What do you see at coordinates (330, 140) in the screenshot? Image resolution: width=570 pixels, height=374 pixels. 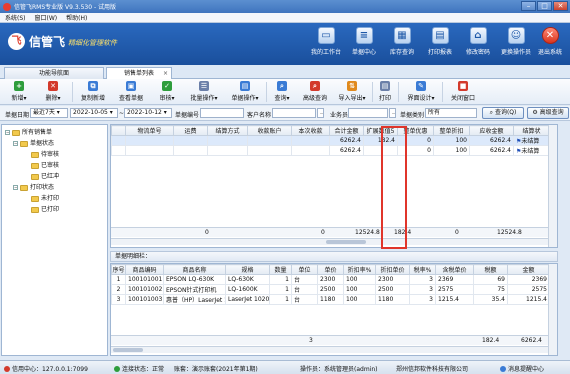 I see `table-row: 6262.4 182.4 0 100 6262.4 ⚑未结算` at bounding box center [330, 140].